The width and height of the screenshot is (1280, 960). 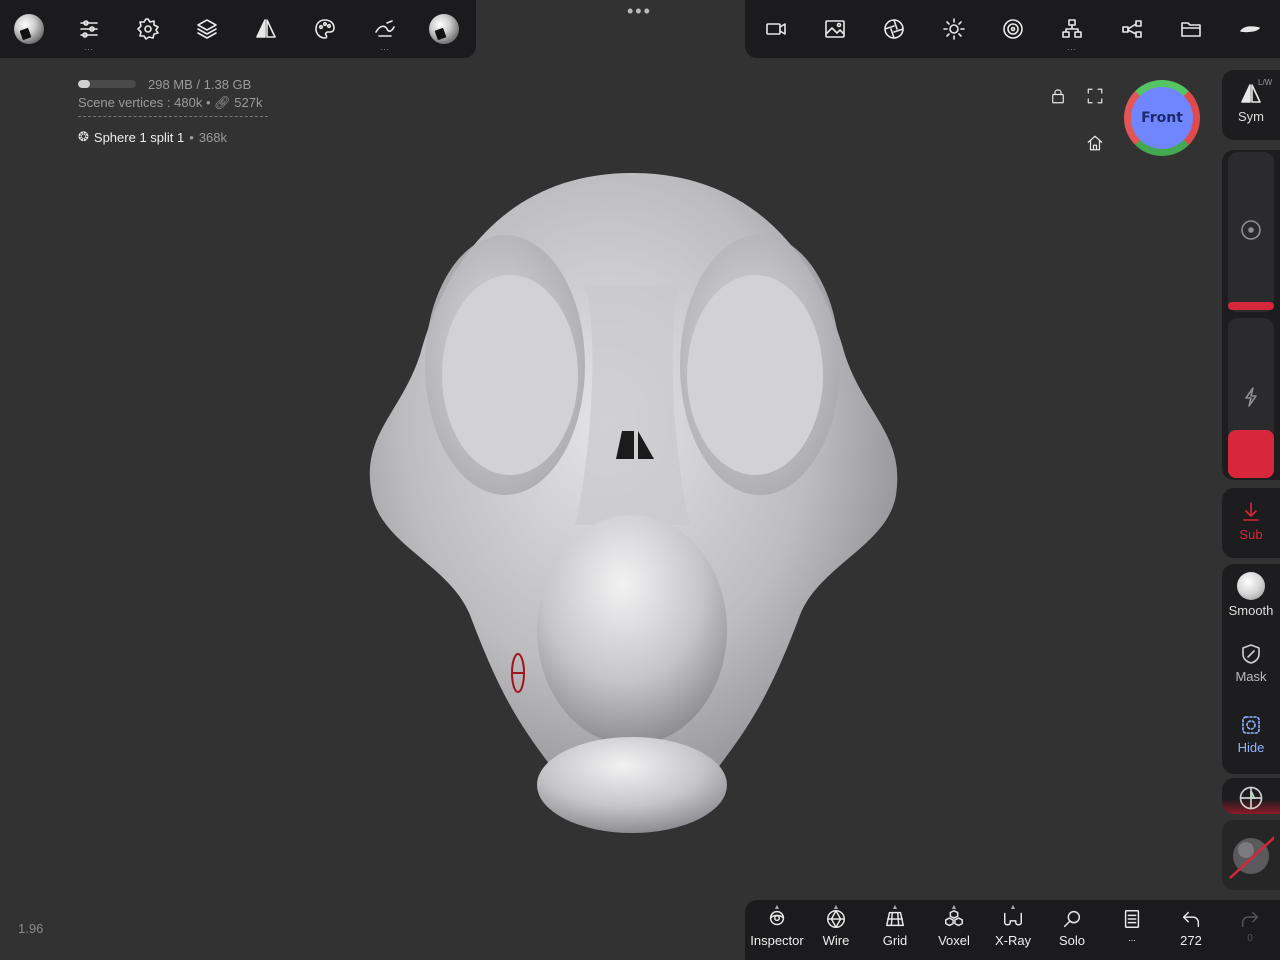 What do you see at coordinates (1251, 103) in the screenshot?
I see `sym-button: Sym` at bounding box center [1251, 103].